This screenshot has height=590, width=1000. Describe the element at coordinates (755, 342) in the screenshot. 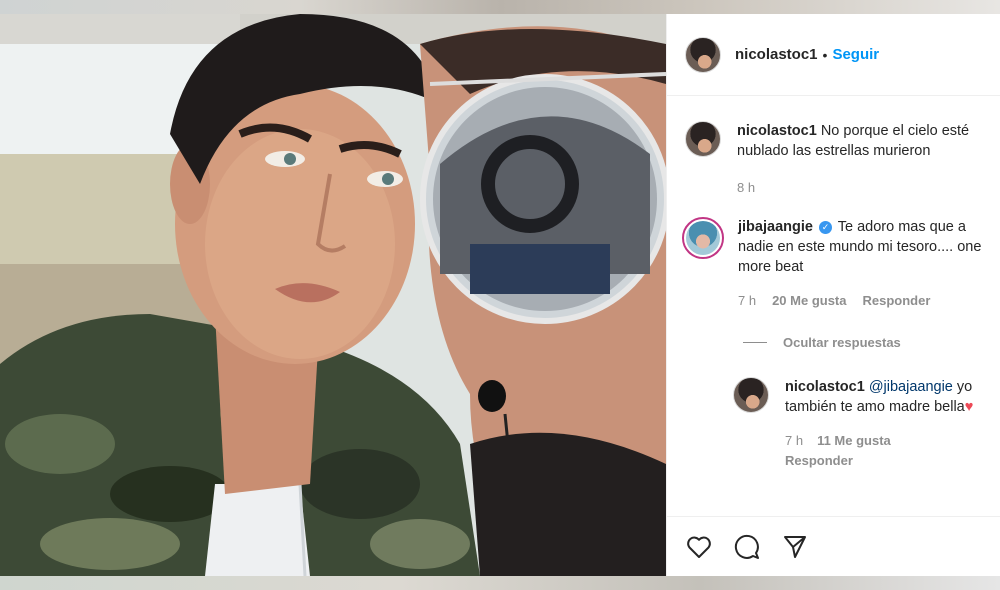

I see `hide-replies-line` at that location.